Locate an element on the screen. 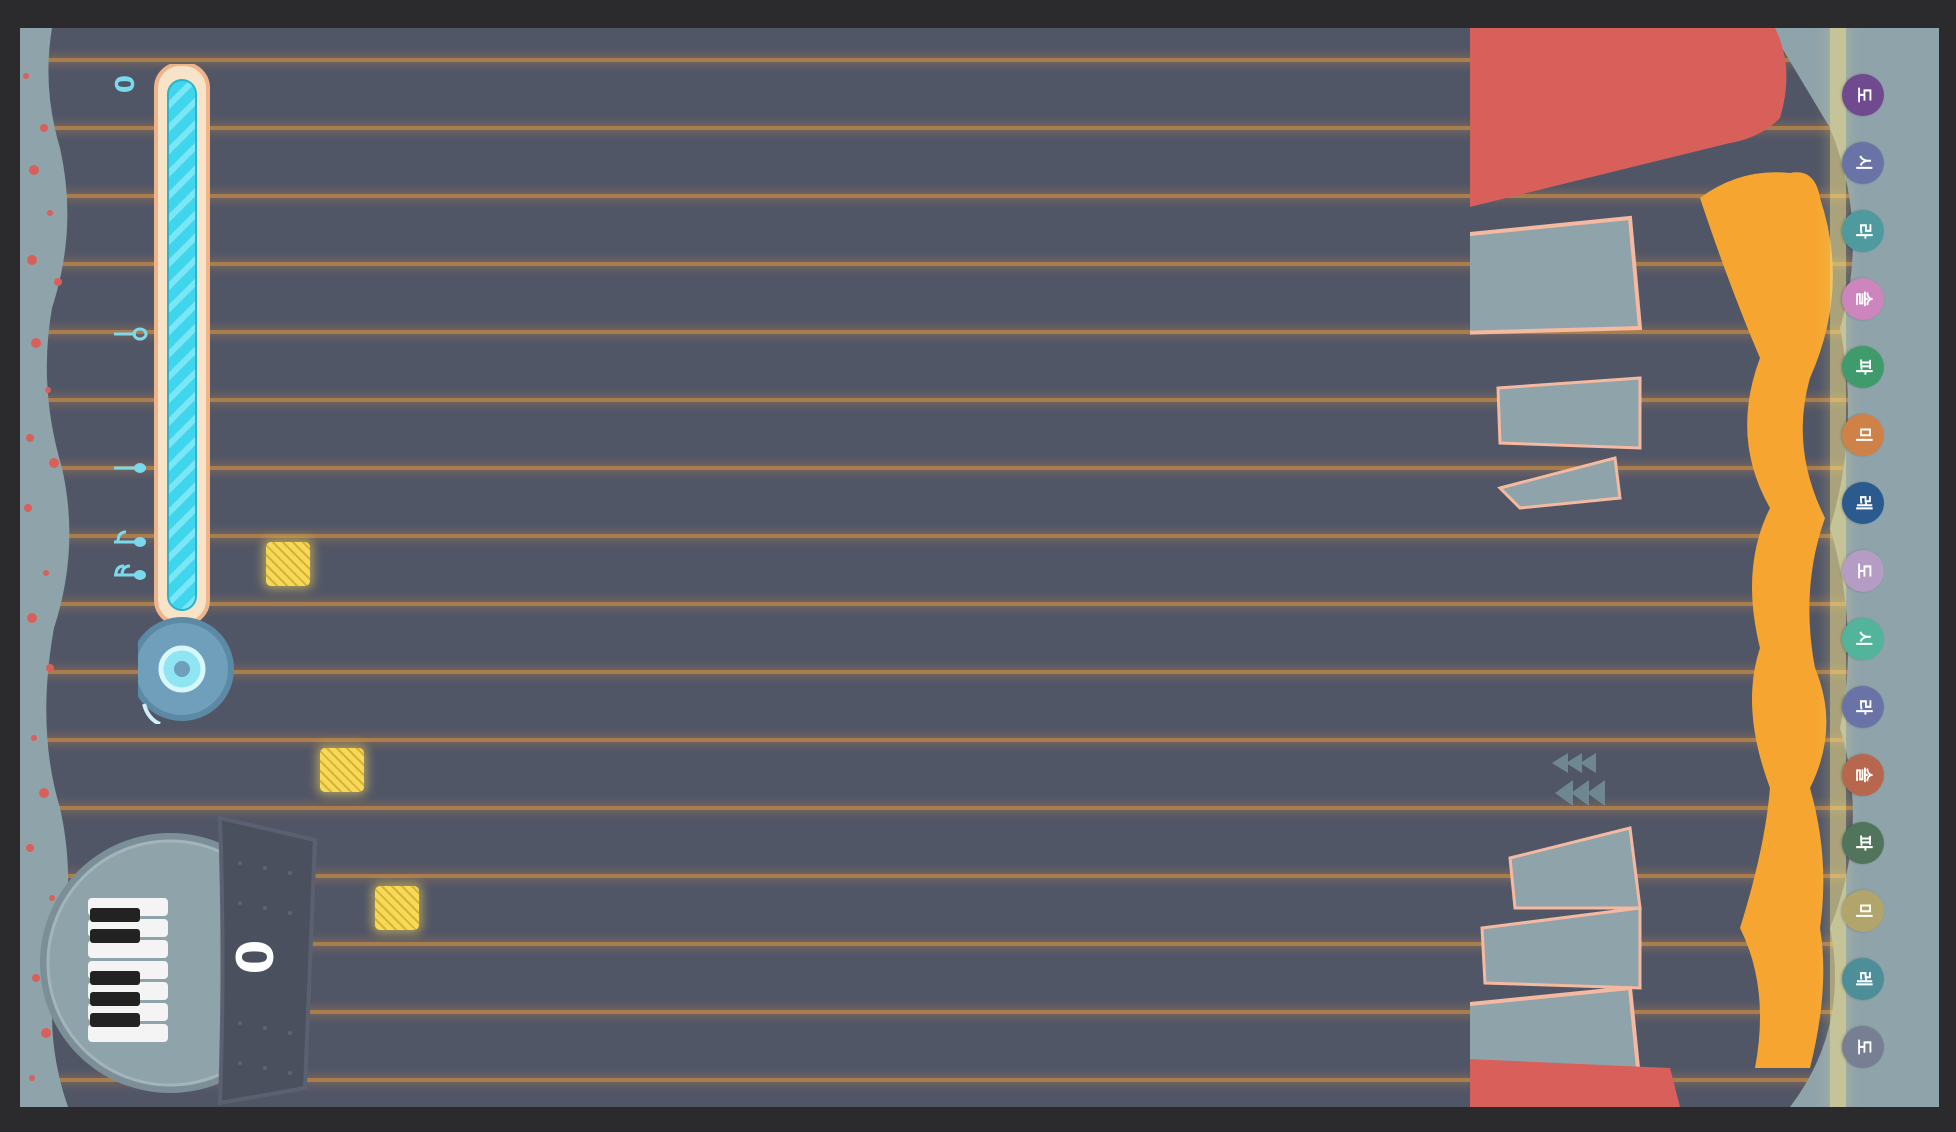 This screenshot has height=1132, width=1956. arrow-trees is located at coordinates (1578, 779).